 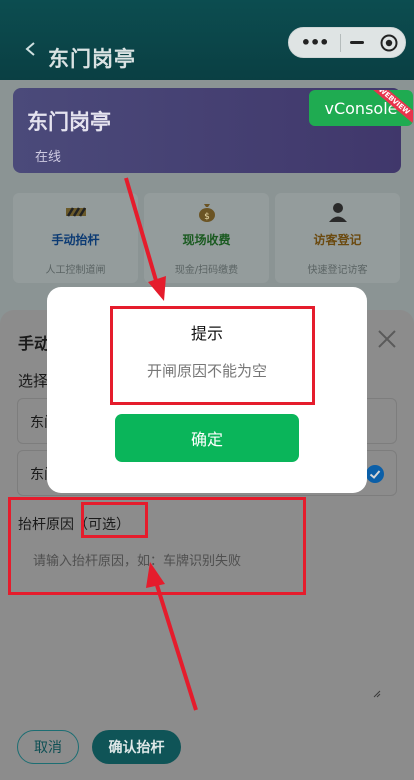 I want to click on minimize-icon, so click(x=356, y=42).